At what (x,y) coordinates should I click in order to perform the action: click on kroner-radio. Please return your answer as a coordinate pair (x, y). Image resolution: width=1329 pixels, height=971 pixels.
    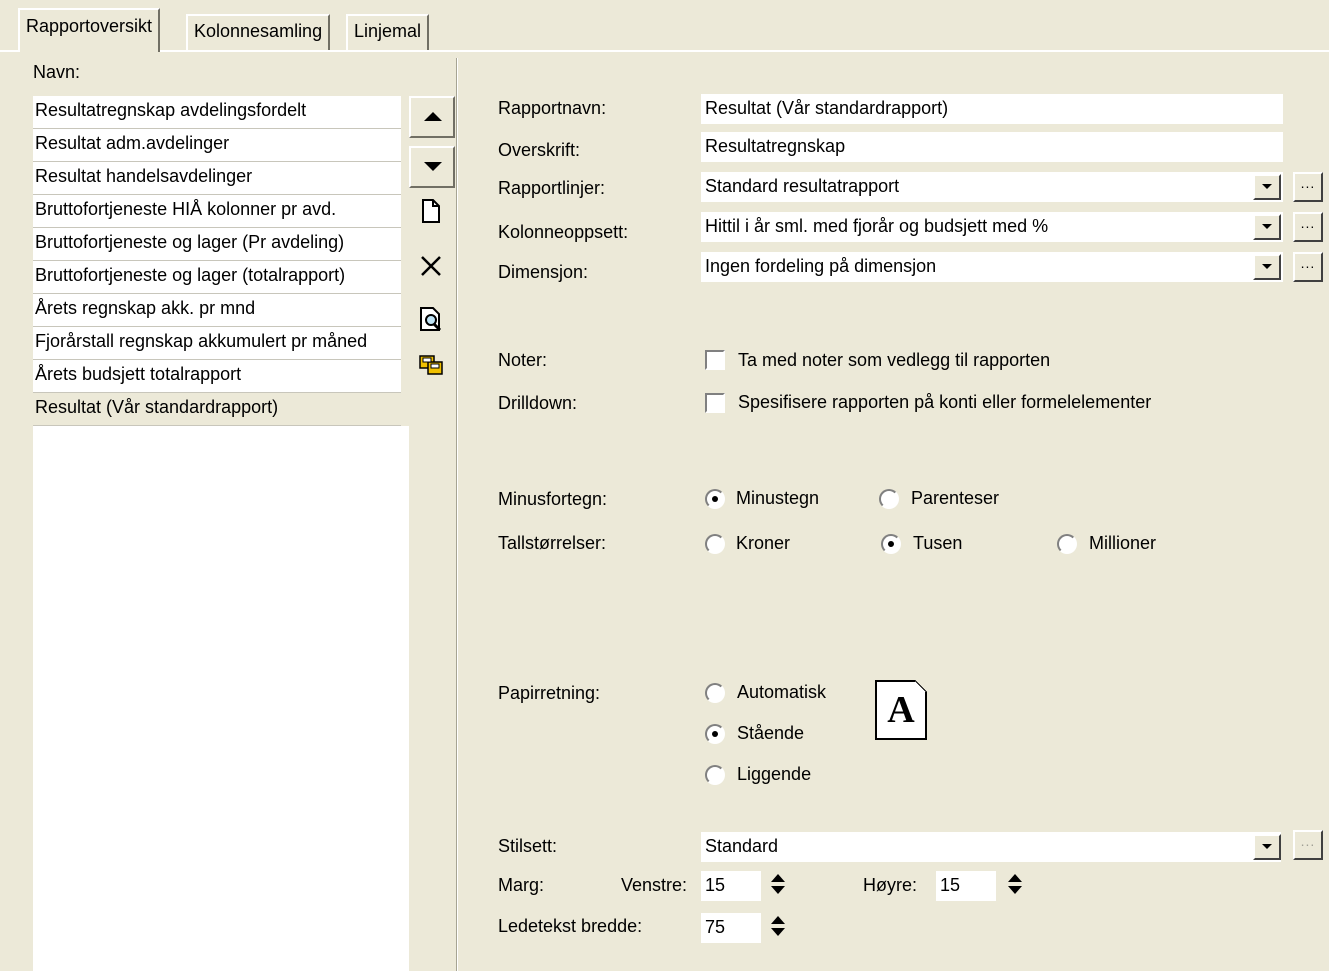
    Looking at the image, I should click on (715, 544).